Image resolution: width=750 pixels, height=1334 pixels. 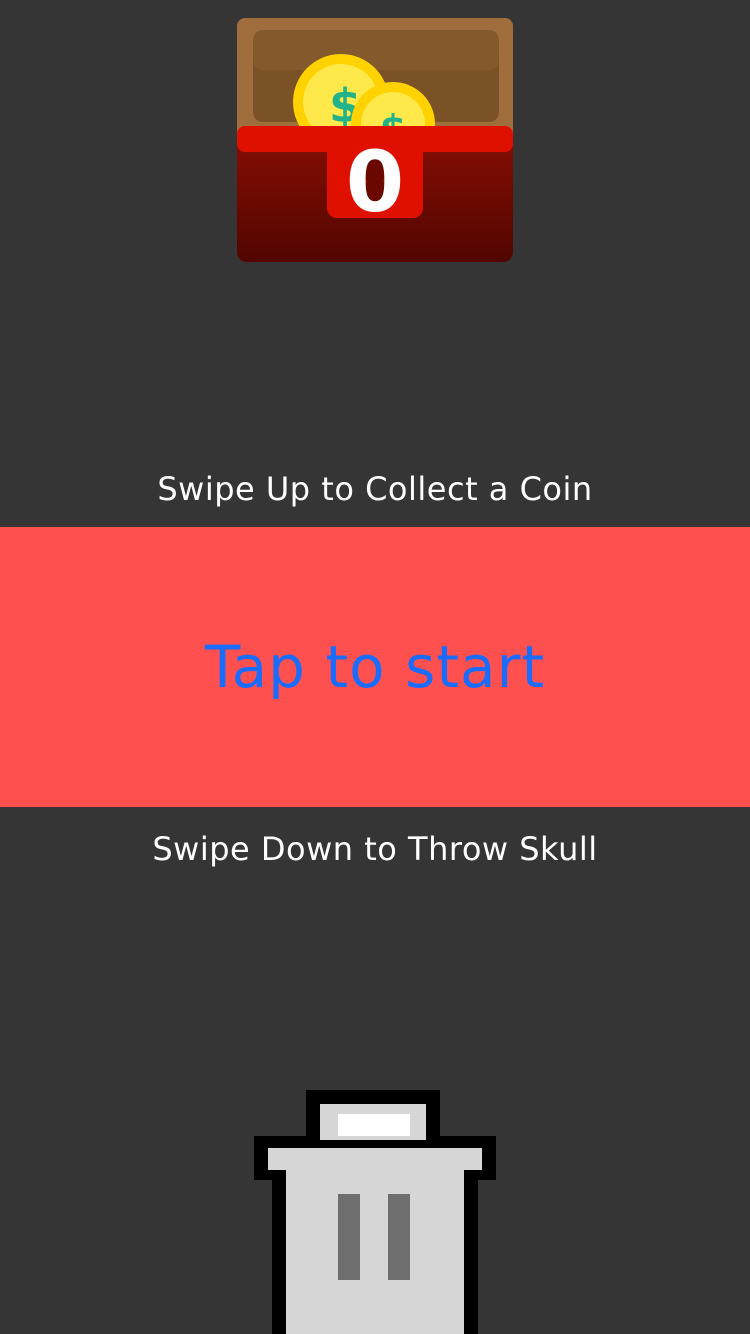 What do you see at coordinates (375, 489) in the screenshot?
I see `swipe-up-hint: Swipe Up to Collect a Coin` at bounding box center [375, 489].